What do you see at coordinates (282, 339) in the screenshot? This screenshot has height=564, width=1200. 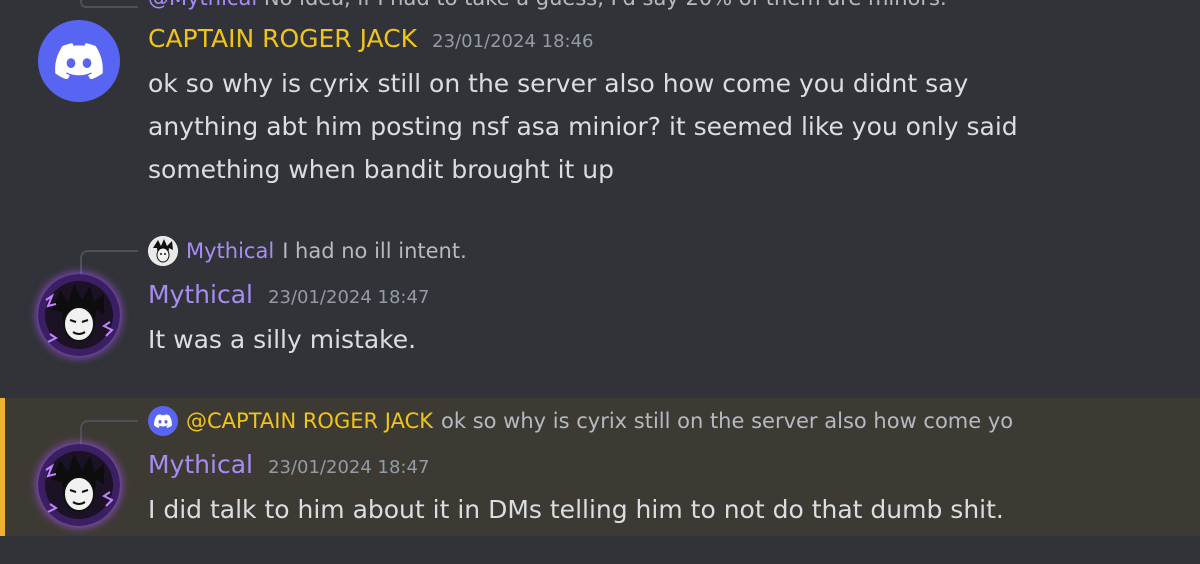 I see `message-line: It was a silly mistake.` at bounding box center [282, 339].